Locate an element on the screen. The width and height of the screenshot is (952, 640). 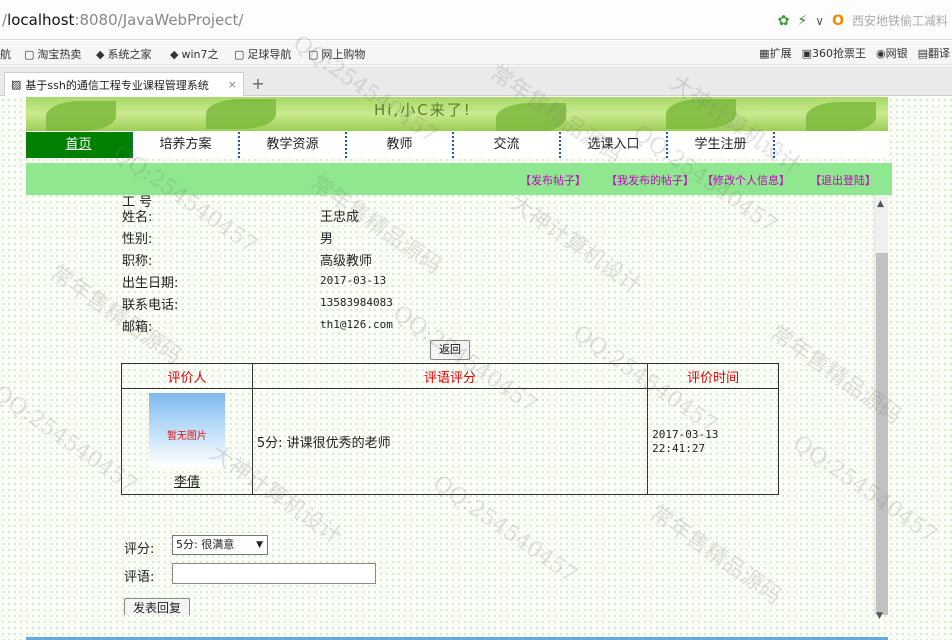
scroll-thumb is located at coordinates (882, 434).